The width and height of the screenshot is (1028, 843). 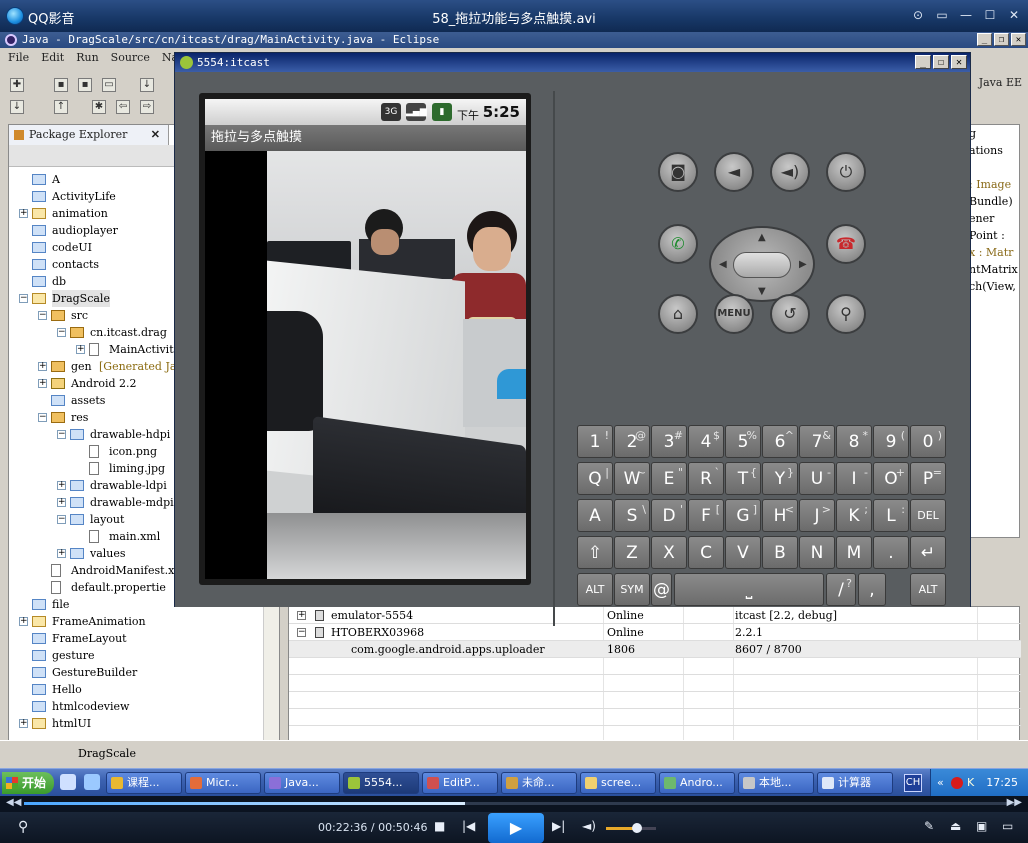 I want to click on tray-record-icon, so click(x=957, y=783).